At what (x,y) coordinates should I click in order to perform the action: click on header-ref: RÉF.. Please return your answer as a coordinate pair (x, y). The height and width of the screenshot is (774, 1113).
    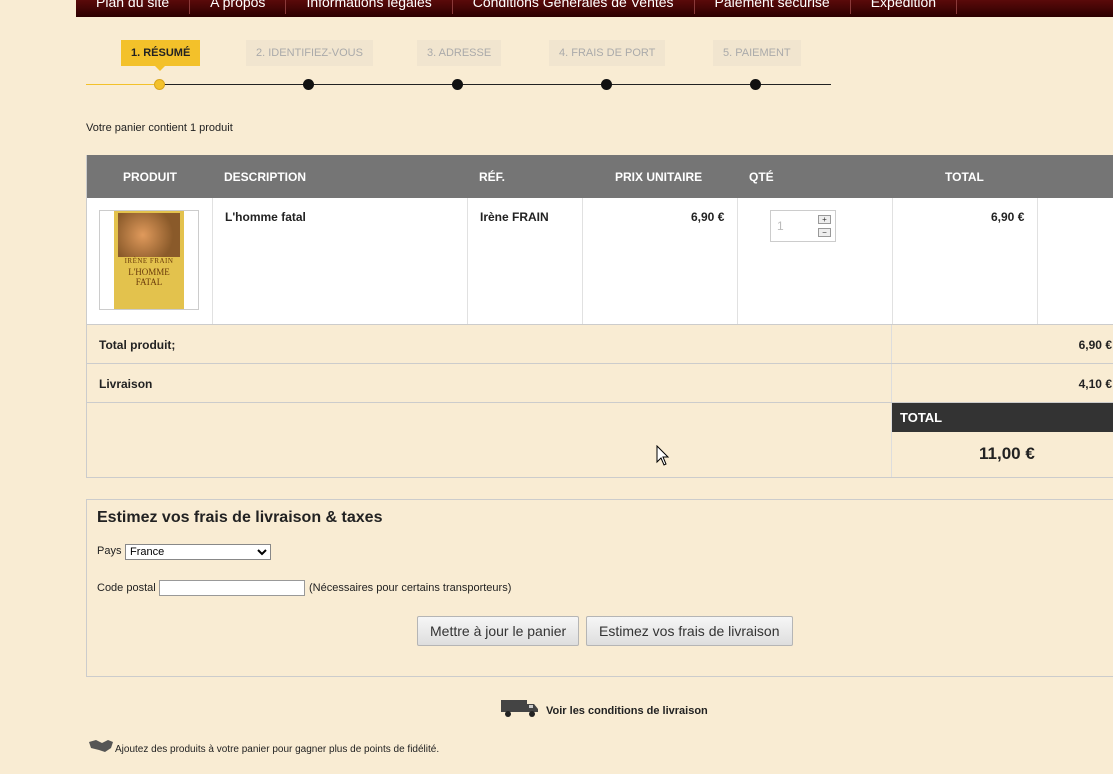
    Looking at the image, I should click on (492, 177).